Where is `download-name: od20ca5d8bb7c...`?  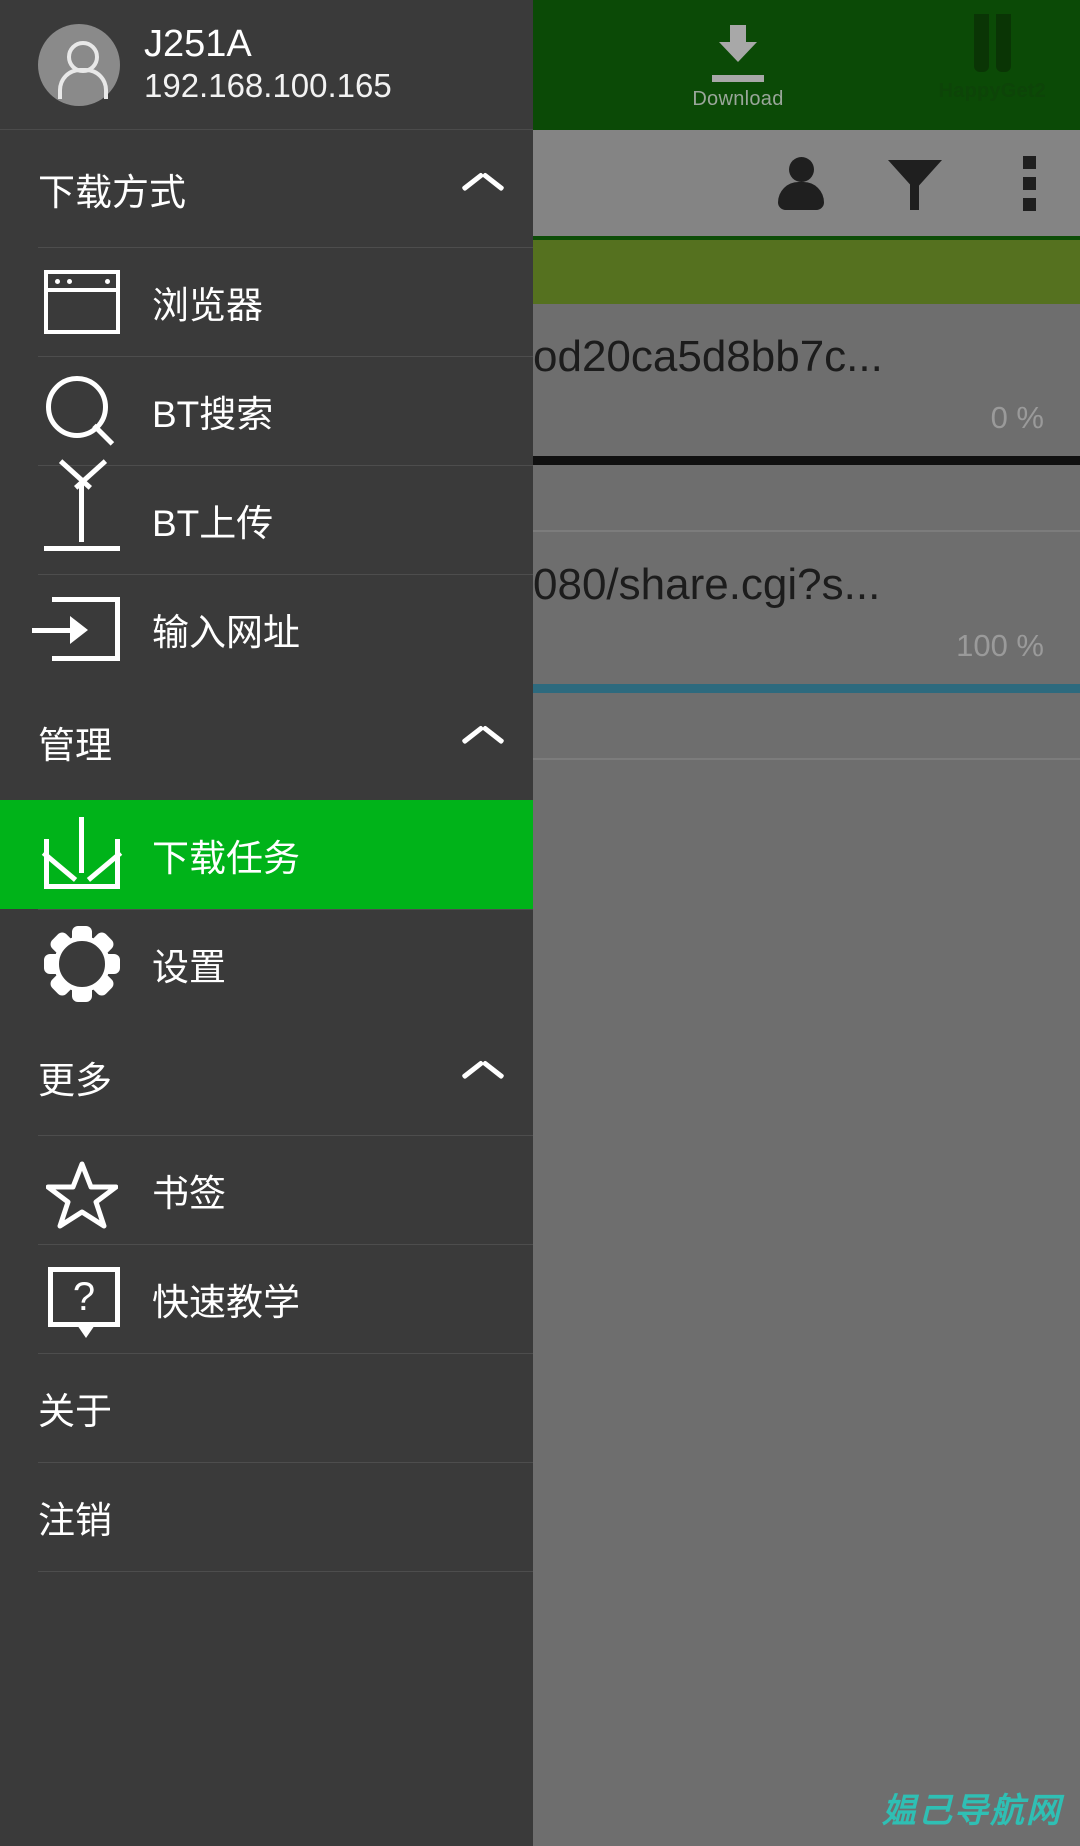 download-name: od20ca5d8bb7c... is located at coordinates (708, 356).